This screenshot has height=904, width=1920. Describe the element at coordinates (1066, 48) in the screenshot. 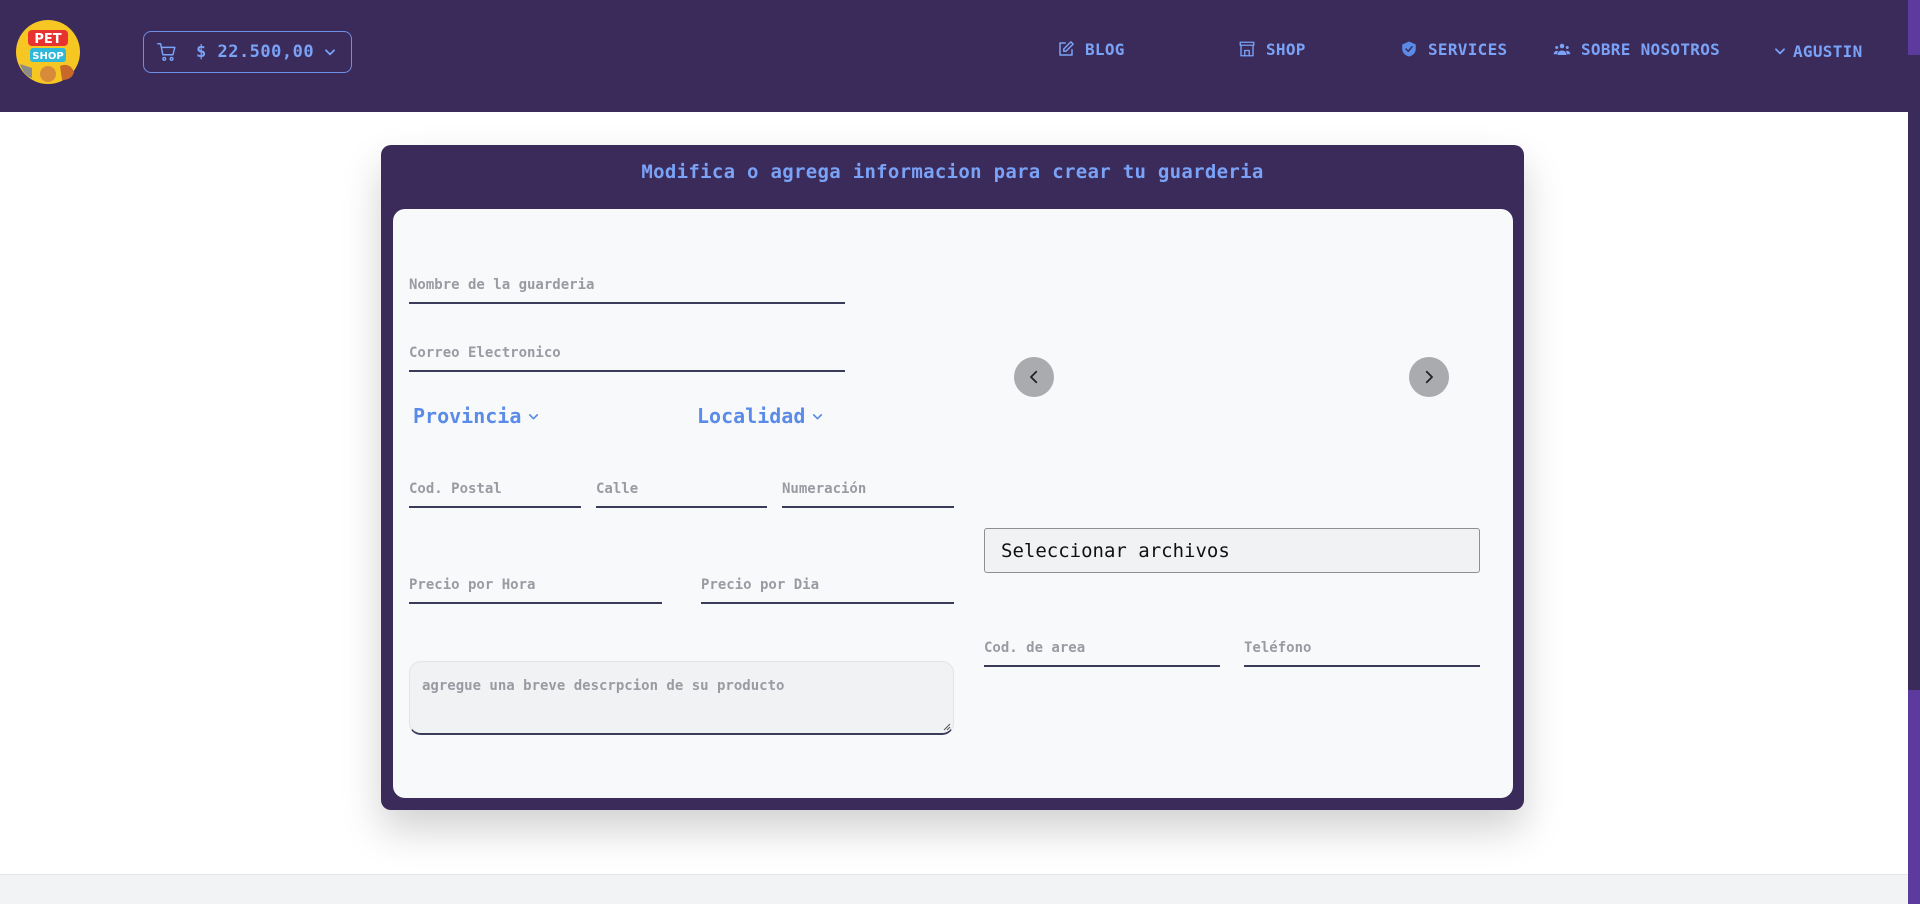

I see `edit-icon` at that location.